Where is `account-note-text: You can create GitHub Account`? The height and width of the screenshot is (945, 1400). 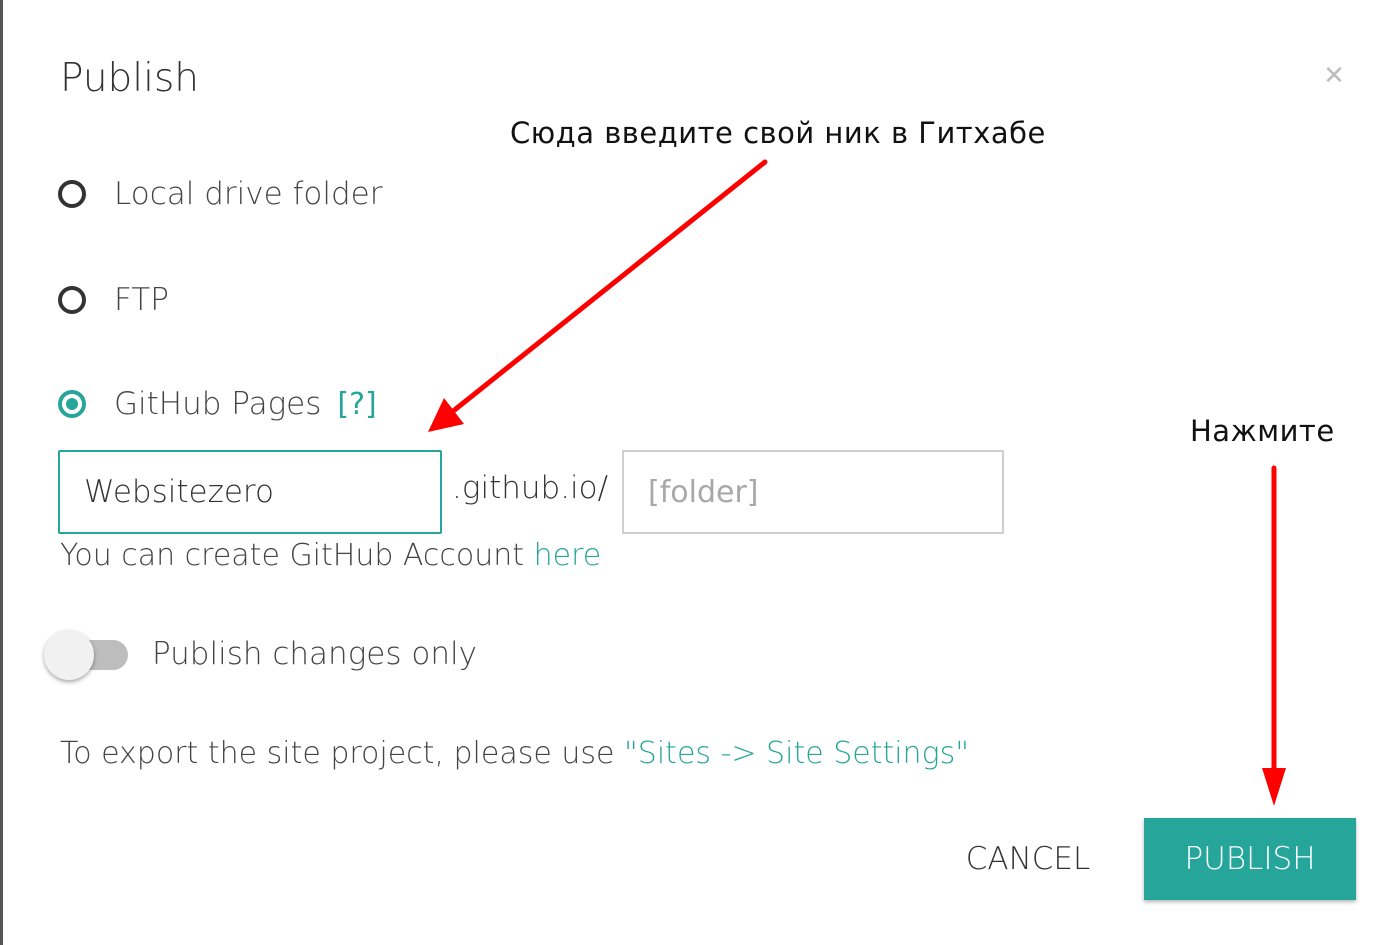 account-note-text: You can create GitHub Account is located at coordinates (297, 555).